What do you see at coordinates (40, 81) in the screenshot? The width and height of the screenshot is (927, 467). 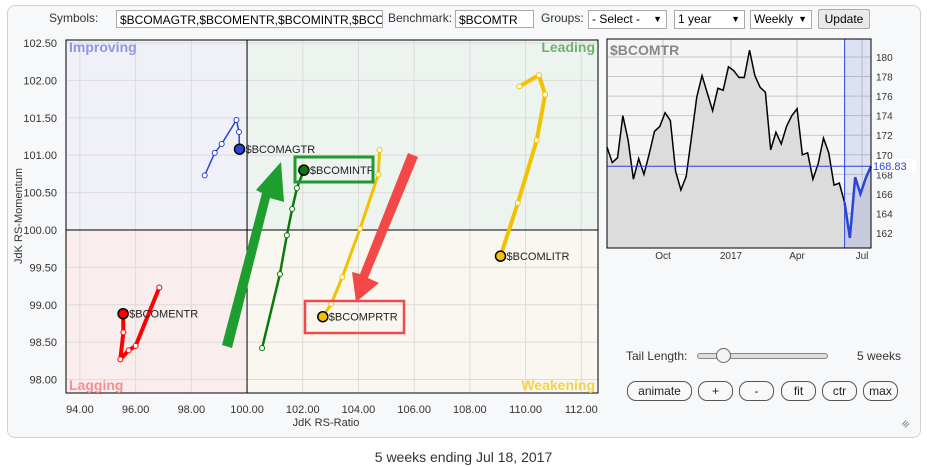 I see `y-tick-label: 102.00` at bounding box center [40, 81].